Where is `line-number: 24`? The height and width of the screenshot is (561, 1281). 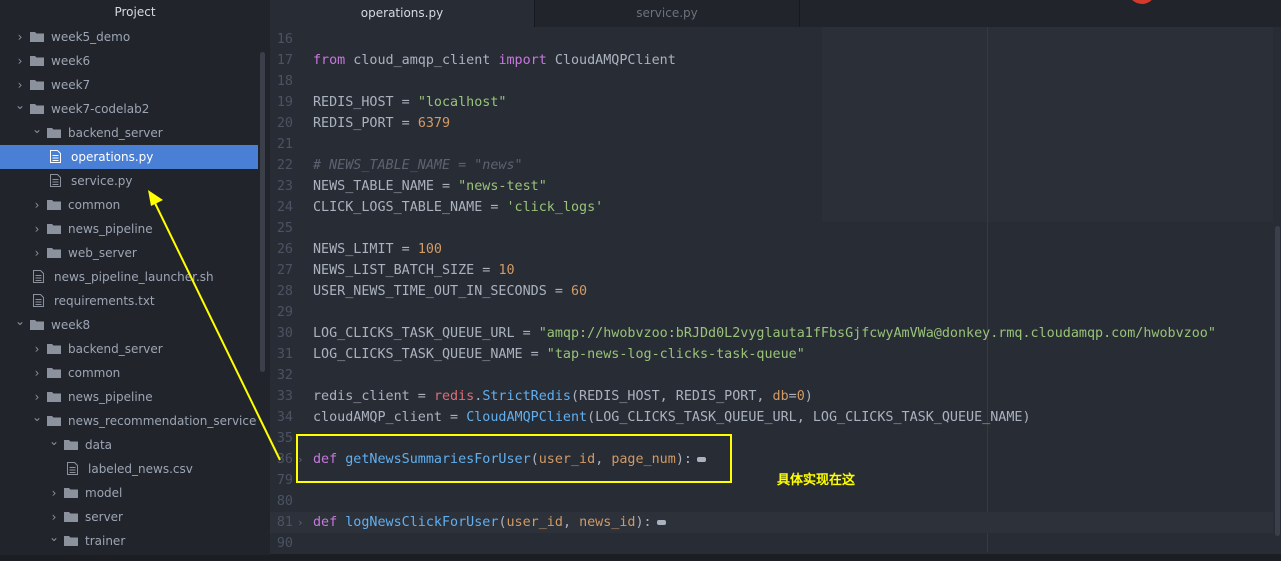
line-number: 24 is located at coordinates (284, 207).